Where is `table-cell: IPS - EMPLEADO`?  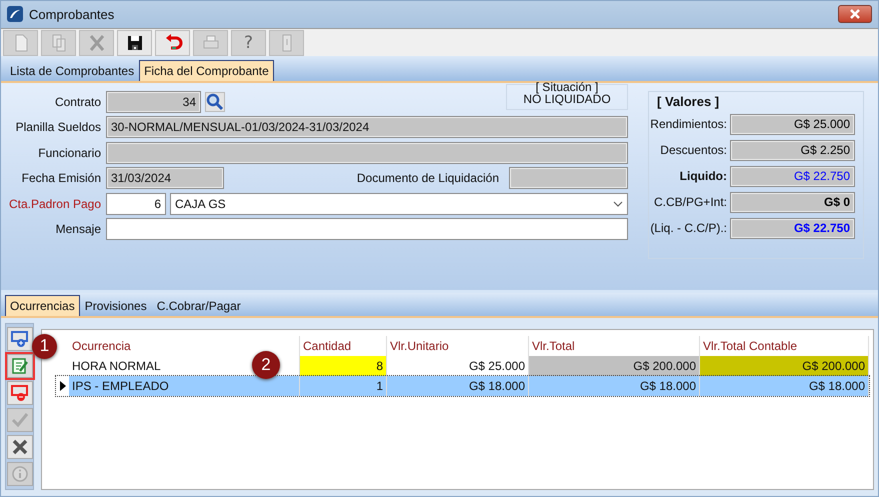
table-cell: IPS - EMPLEADO is located at coordinates (184, 386).